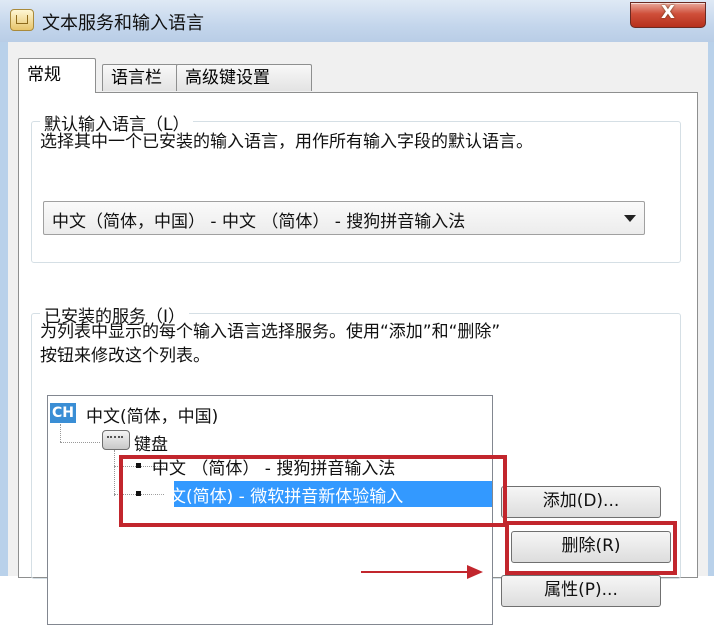 This screenshot has width=714, height=625. Describe the element at coordinates (140, 77) in the screenshot. I see `tab-language-bar: 语言栏` at that location.